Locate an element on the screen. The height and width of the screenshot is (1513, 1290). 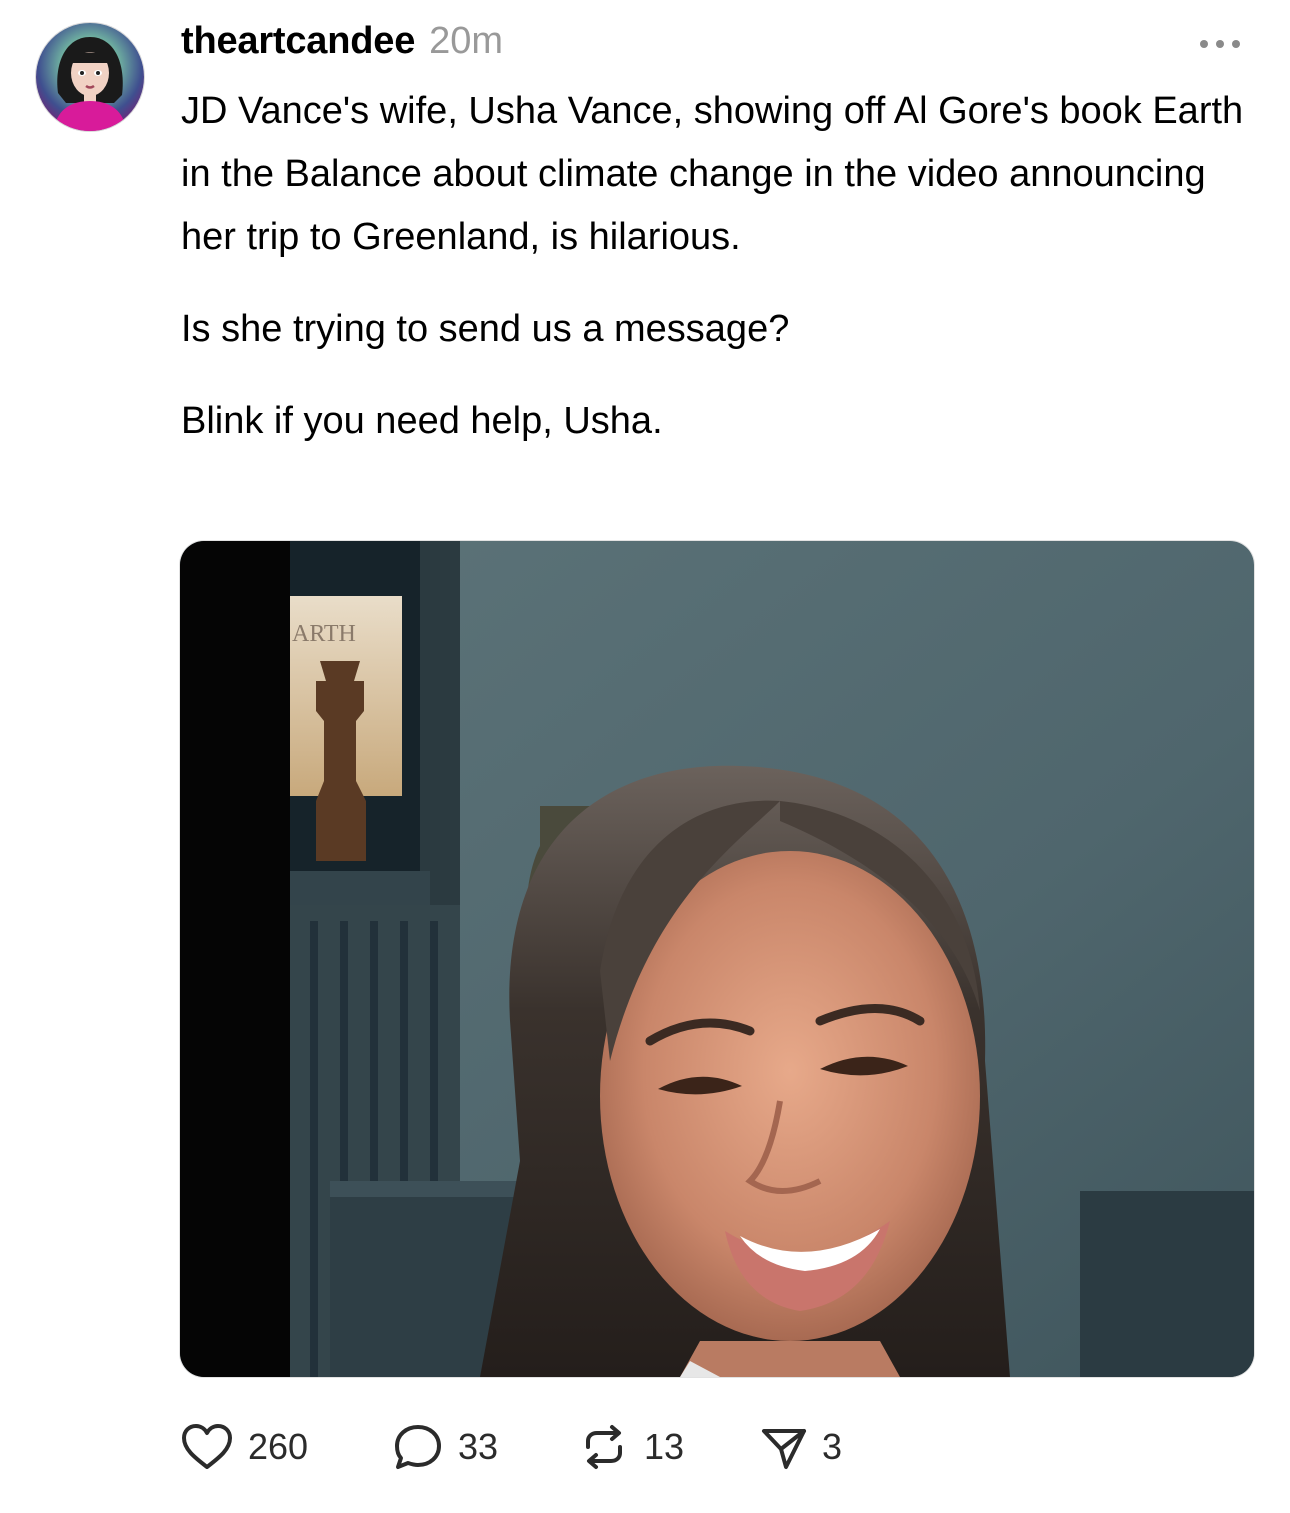
reply-bubble-icon is located at coordinates (418, 1447).